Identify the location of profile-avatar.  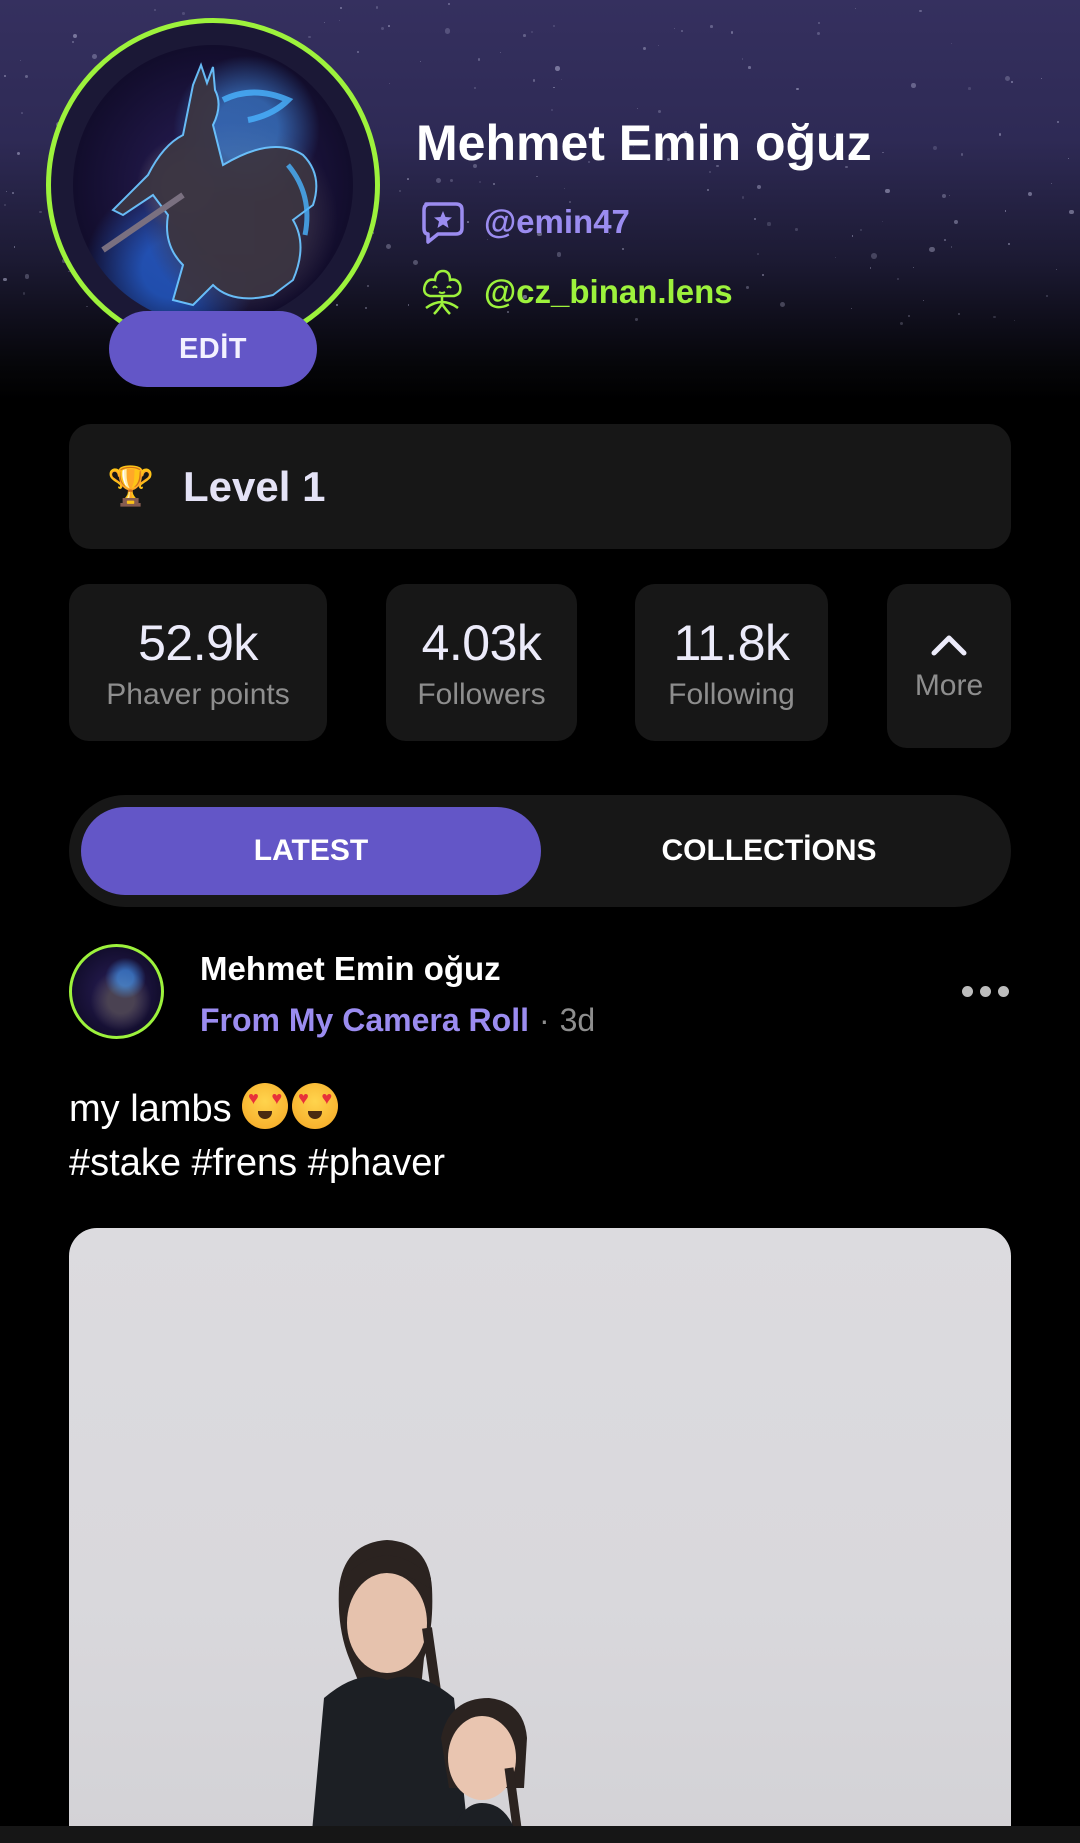
(213, 185).